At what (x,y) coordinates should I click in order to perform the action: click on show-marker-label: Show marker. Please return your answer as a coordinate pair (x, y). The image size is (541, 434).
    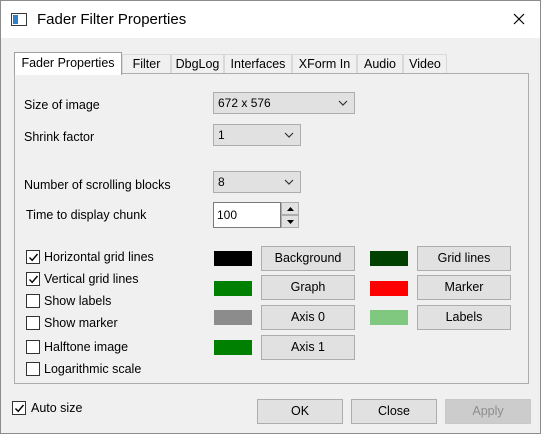
    Looking at the image, I should click on (81, 323).